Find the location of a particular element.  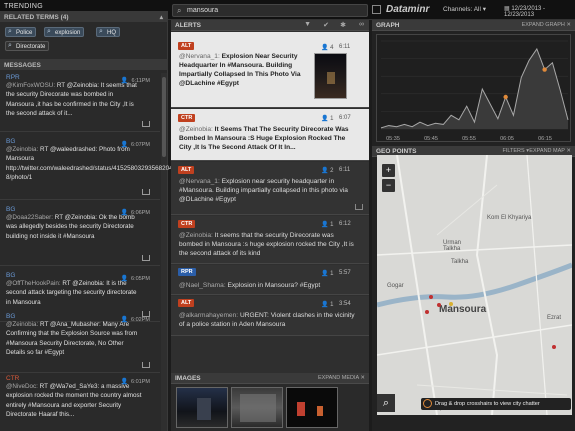

related-terms-header: RELATED TERMS (4) ▴ is located at coordinates (84, 16).